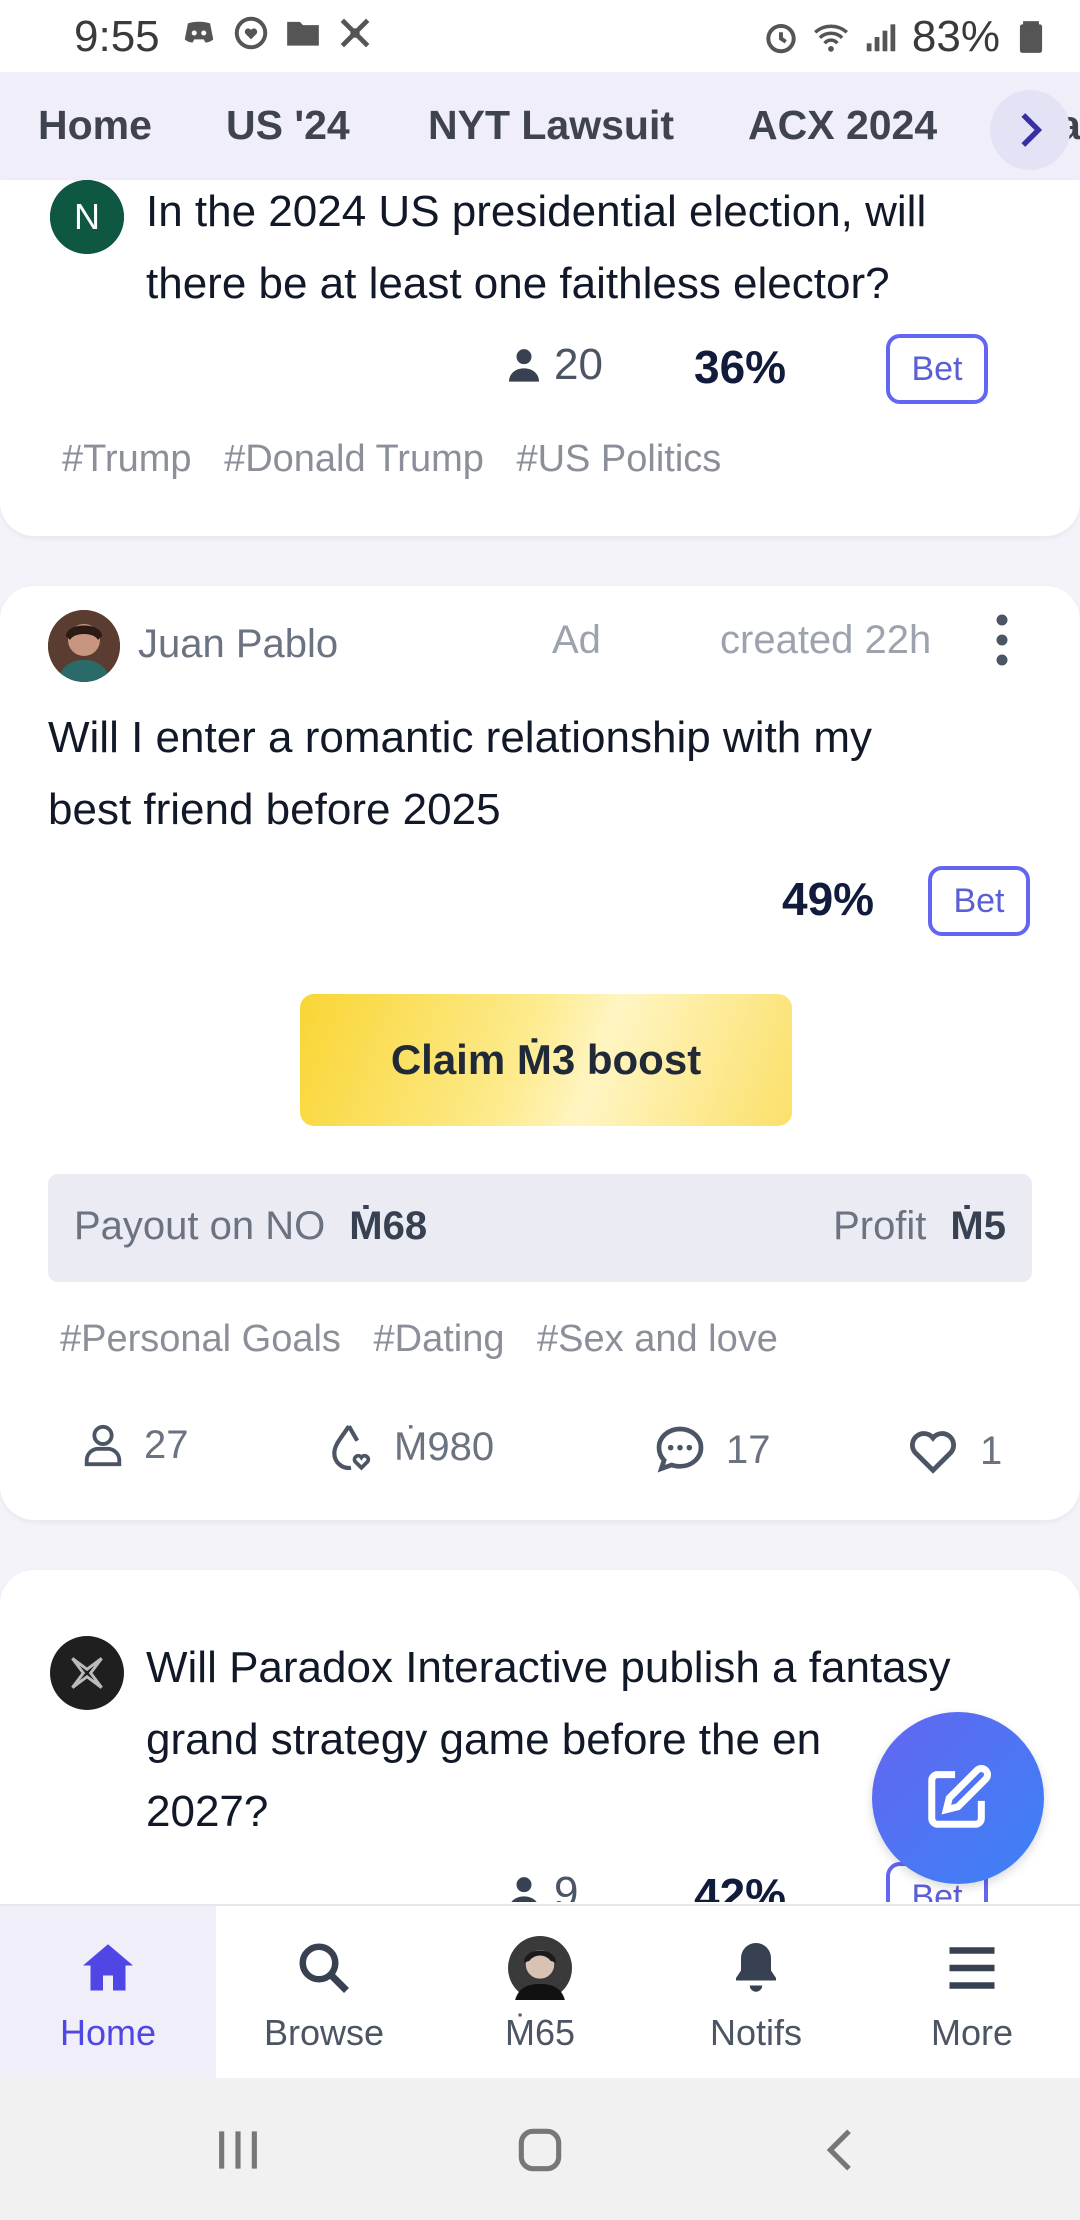 The width and height of the screenshot is (1080, 2220). Describe the element at coordinates (127, 459) in the screenshot. I see `tag-trump: #Trump` at that location.